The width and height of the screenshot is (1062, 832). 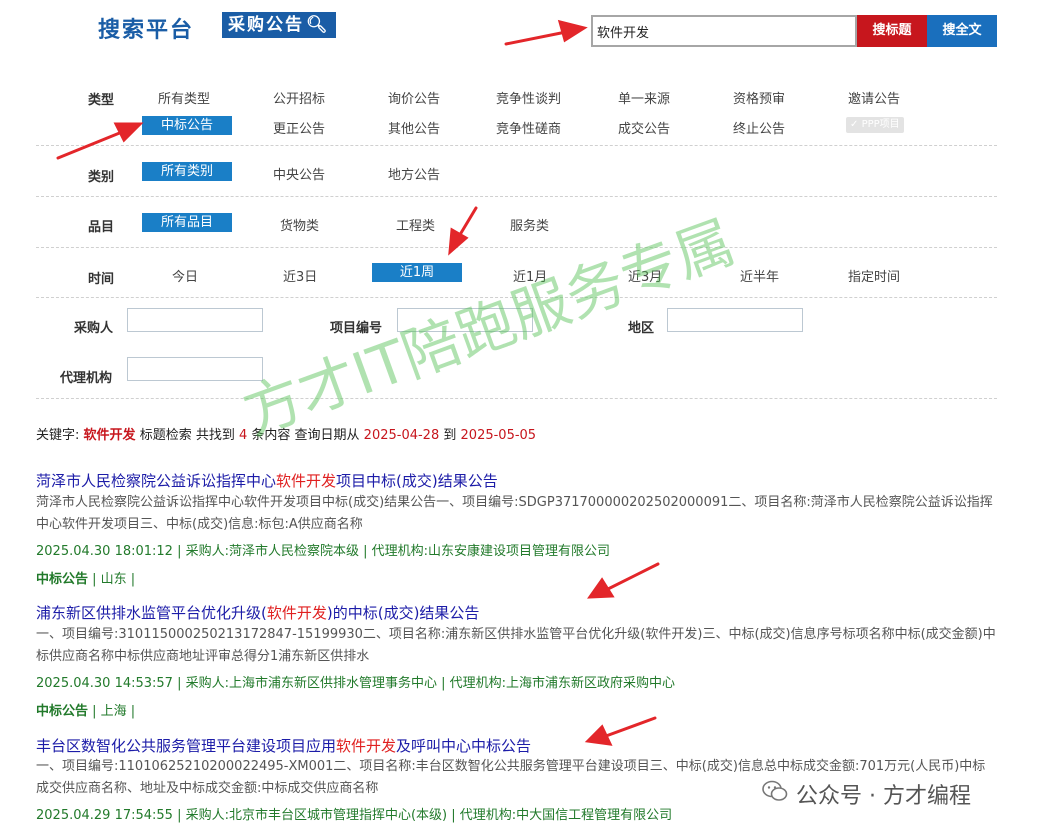 What do you see at coordinates (536, 38) in the screenshot?
I see `arrow-to-search` at bounding box center [536, 38].